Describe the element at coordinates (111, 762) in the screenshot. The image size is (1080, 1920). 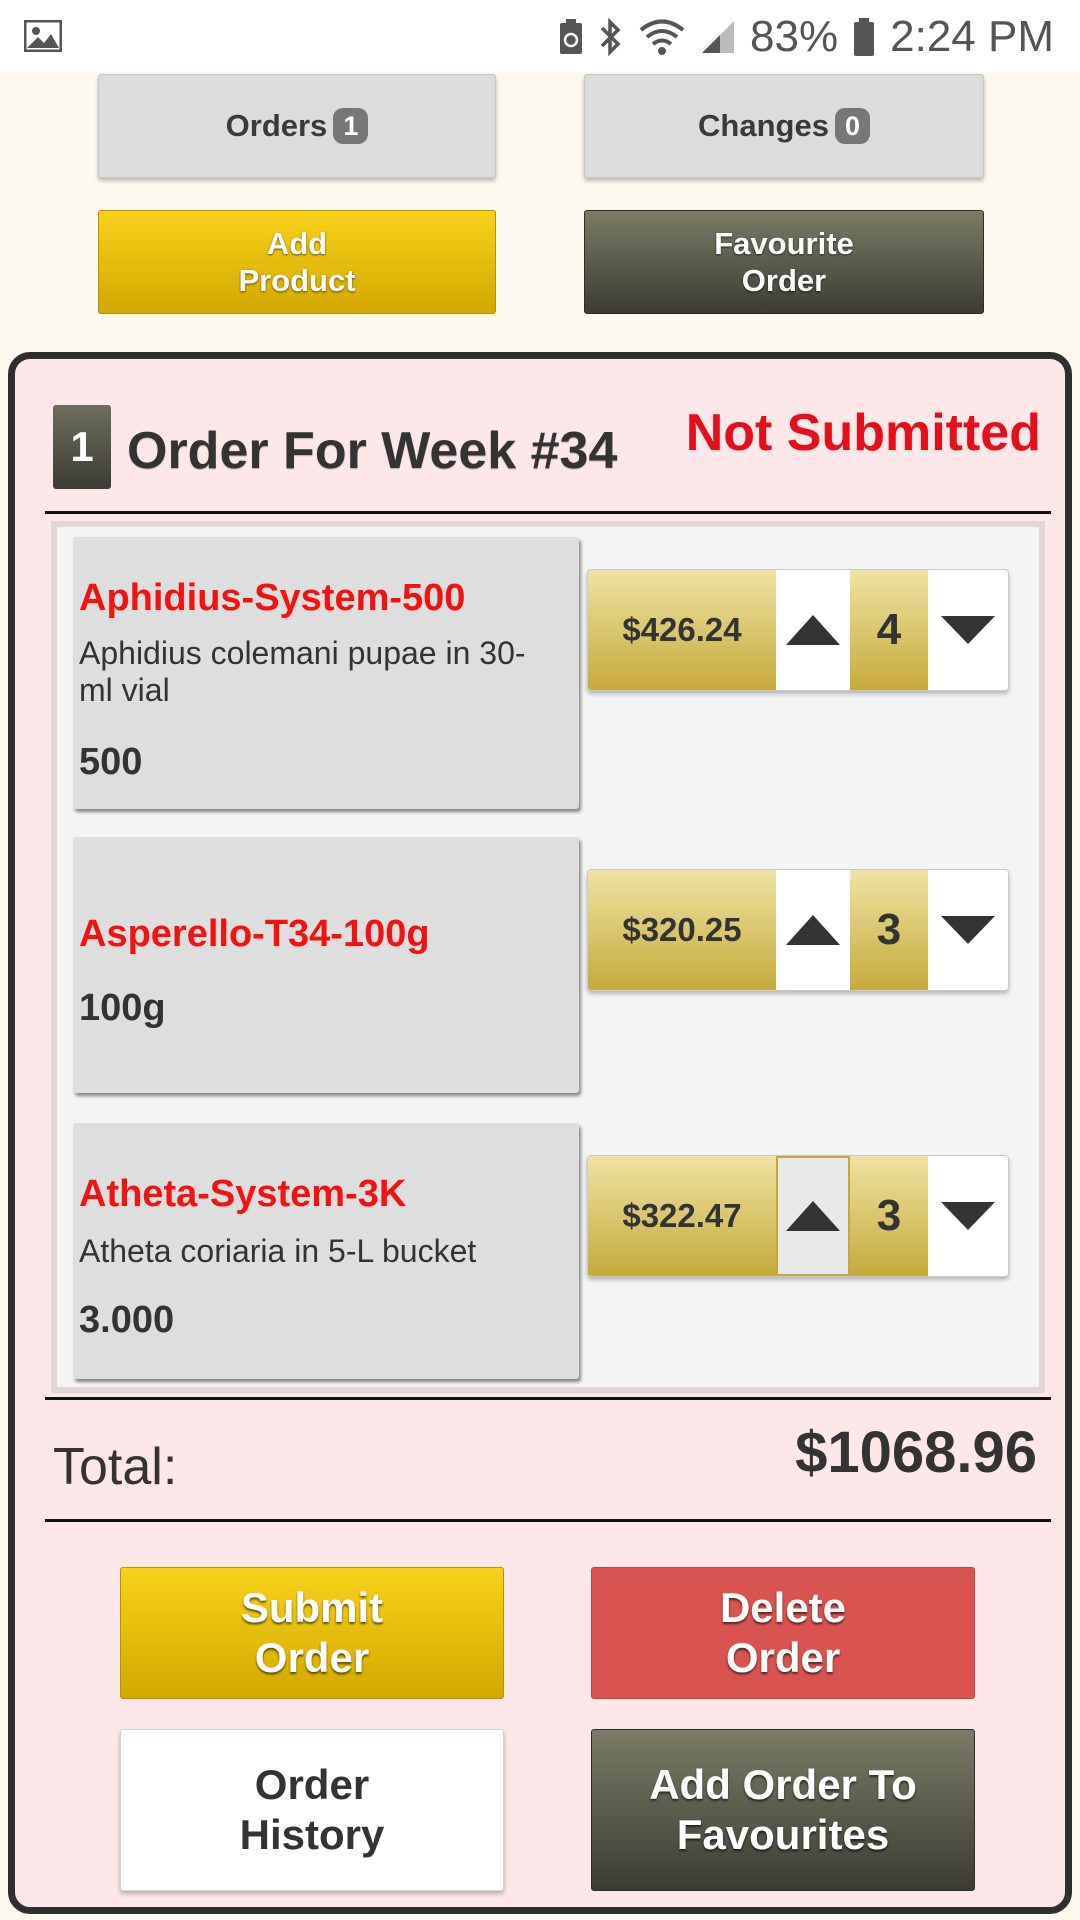
I see `item-size: 500` at that location.